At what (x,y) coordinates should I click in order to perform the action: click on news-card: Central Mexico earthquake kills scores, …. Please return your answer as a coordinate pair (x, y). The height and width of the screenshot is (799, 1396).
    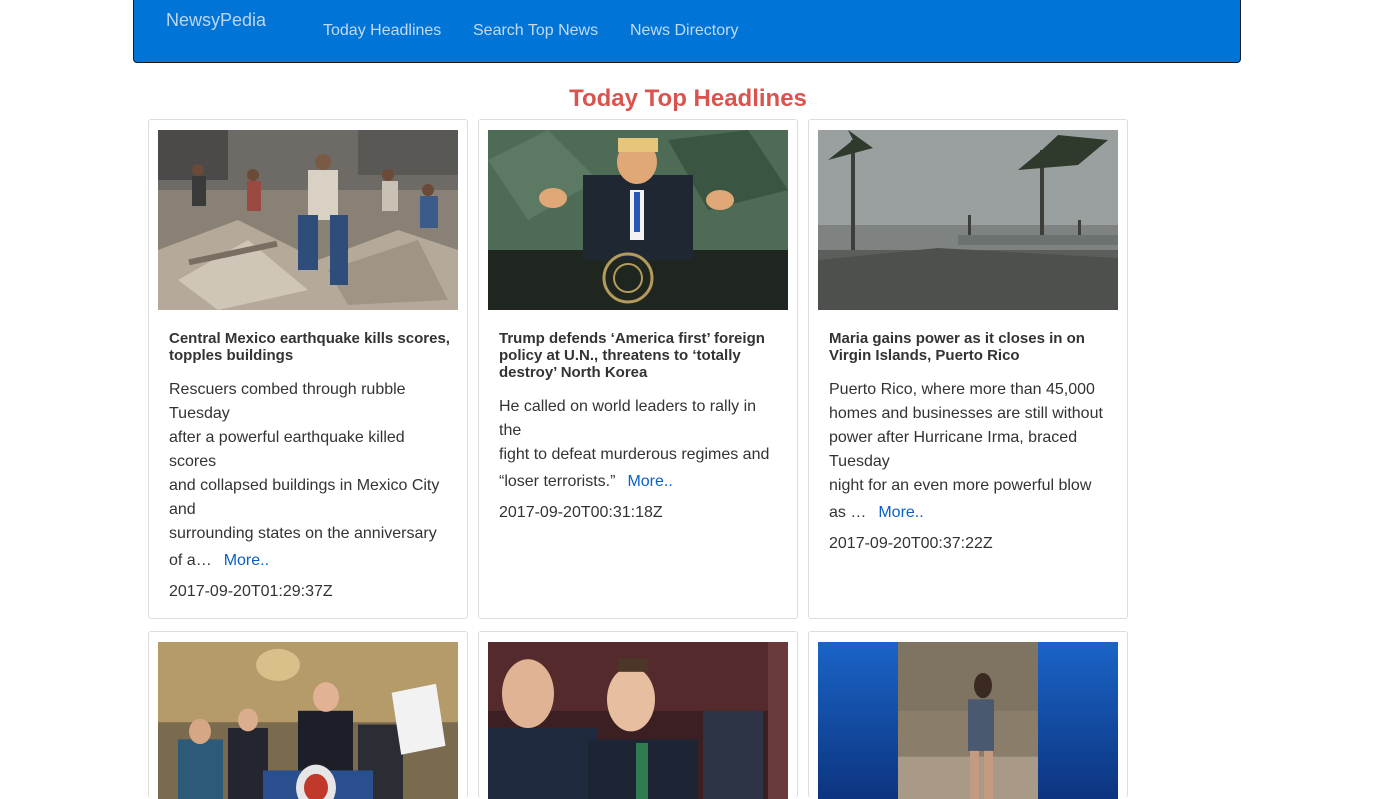
    Looking at the image, I should click on (308, 369).